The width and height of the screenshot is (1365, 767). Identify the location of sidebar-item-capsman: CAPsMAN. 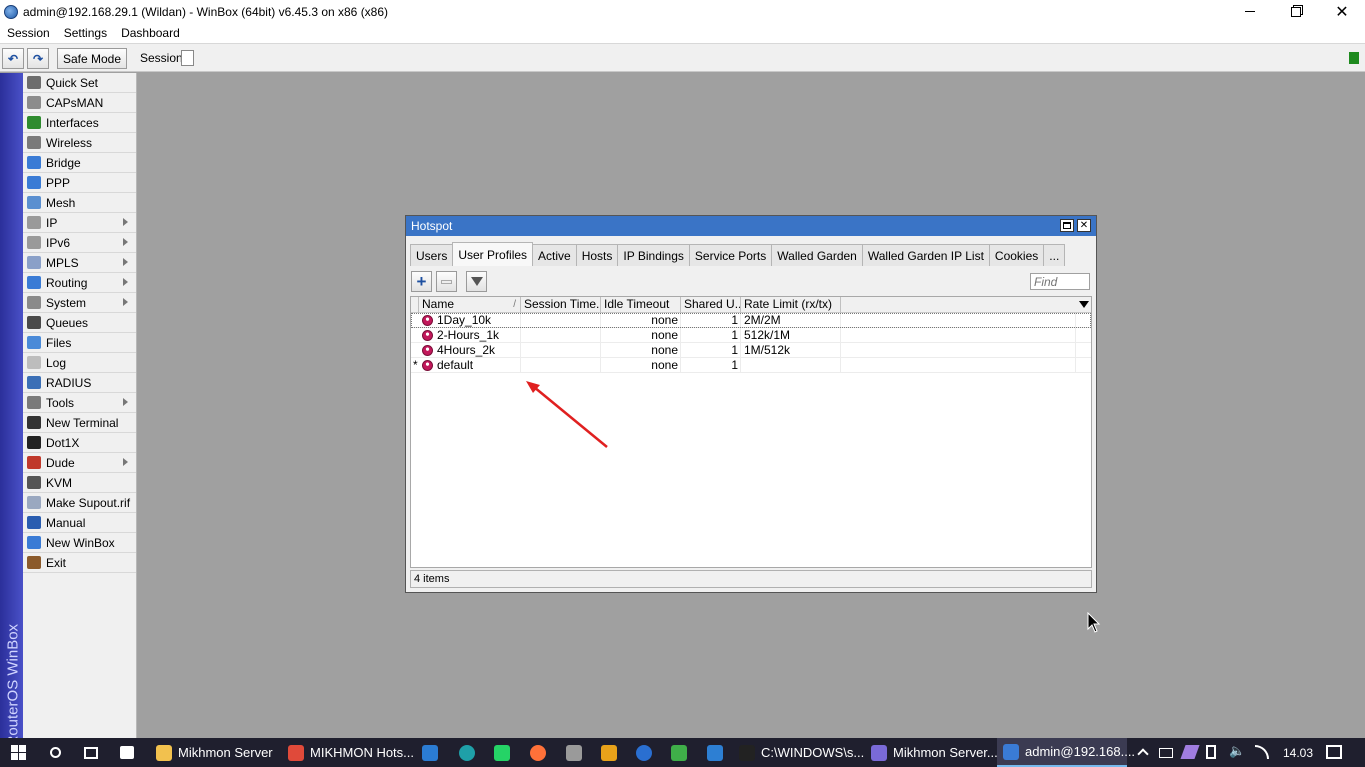
(79, 103).